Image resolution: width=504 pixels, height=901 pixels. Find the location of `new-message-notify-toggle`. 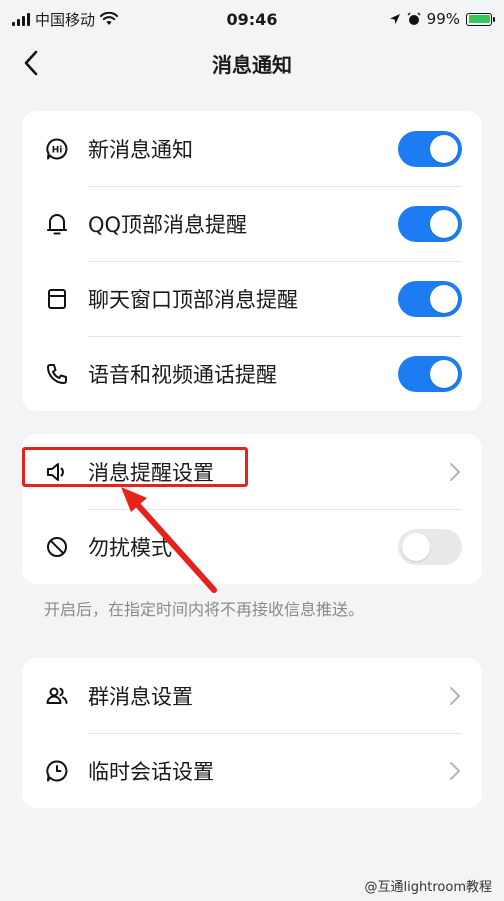

new-message-notify-toggle is located at coordinates (430, 148).